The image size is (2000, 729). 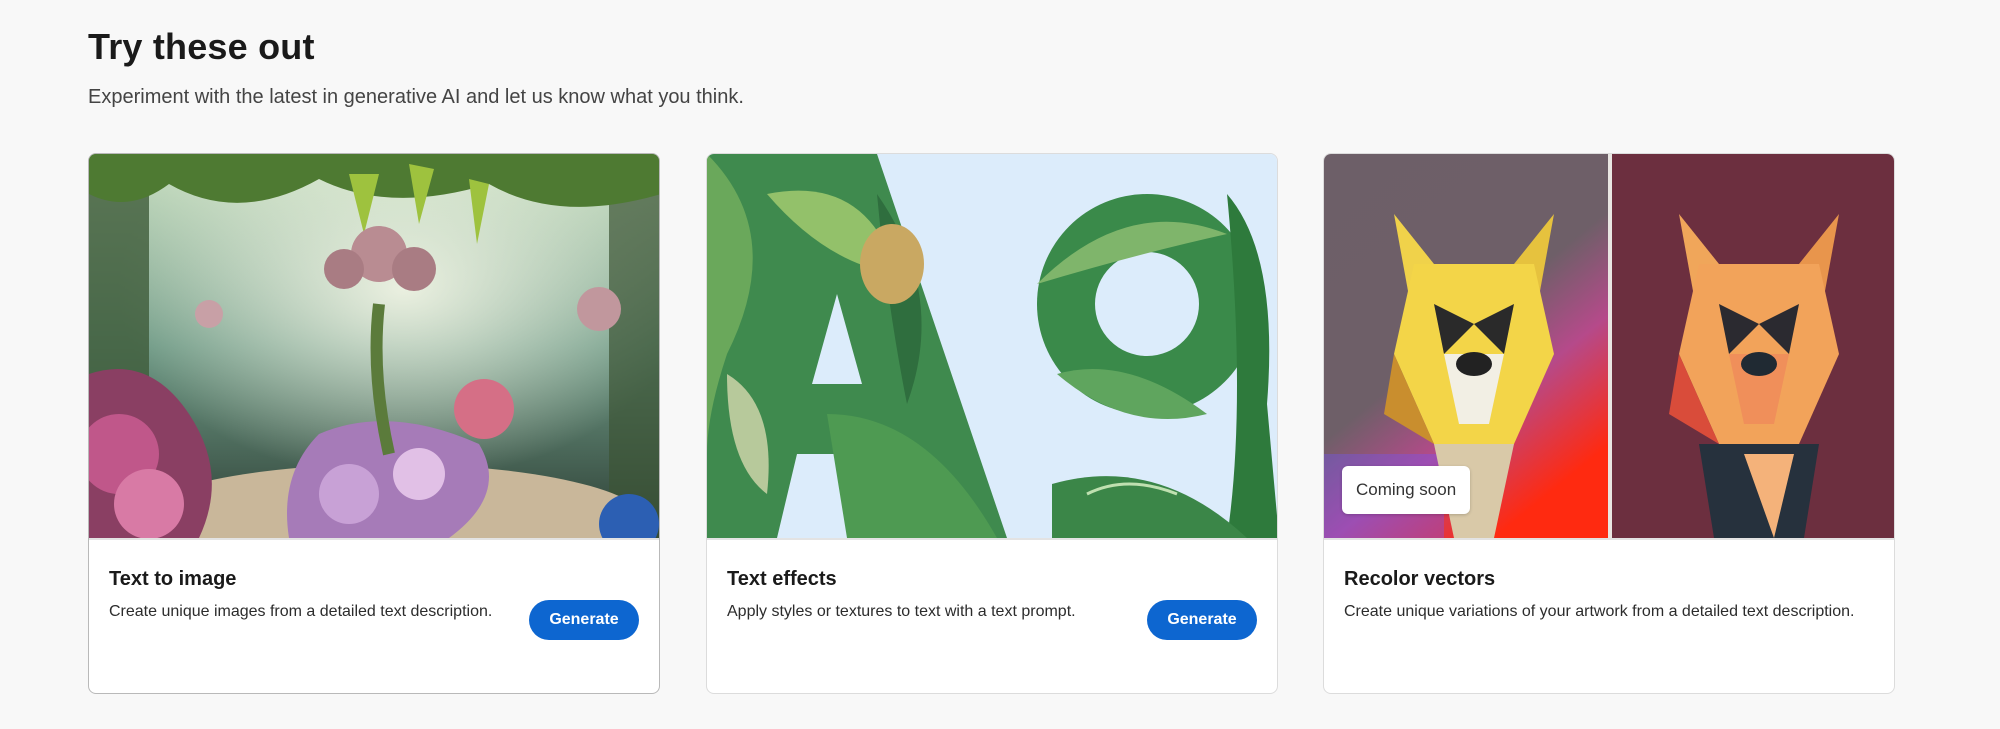 What do you see at coordinates (1406, 490) in the screenshot?
I see `coming-soon-badge: Coming soon` at bounding box center [1406, 490].